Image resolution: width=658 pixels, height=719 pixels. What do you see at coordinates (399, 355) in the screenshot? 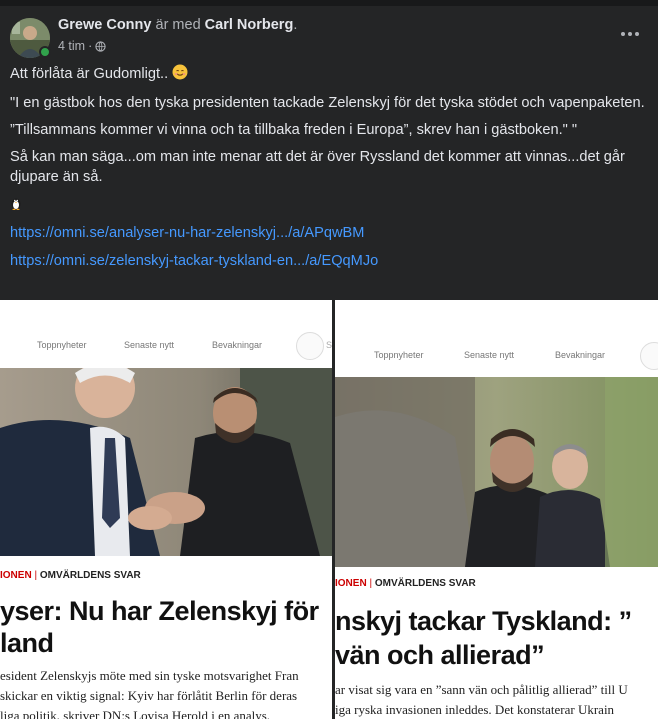
I see `nav-item-toppnyheter-r: Toppnyheter` at bounding box center [399, 355].